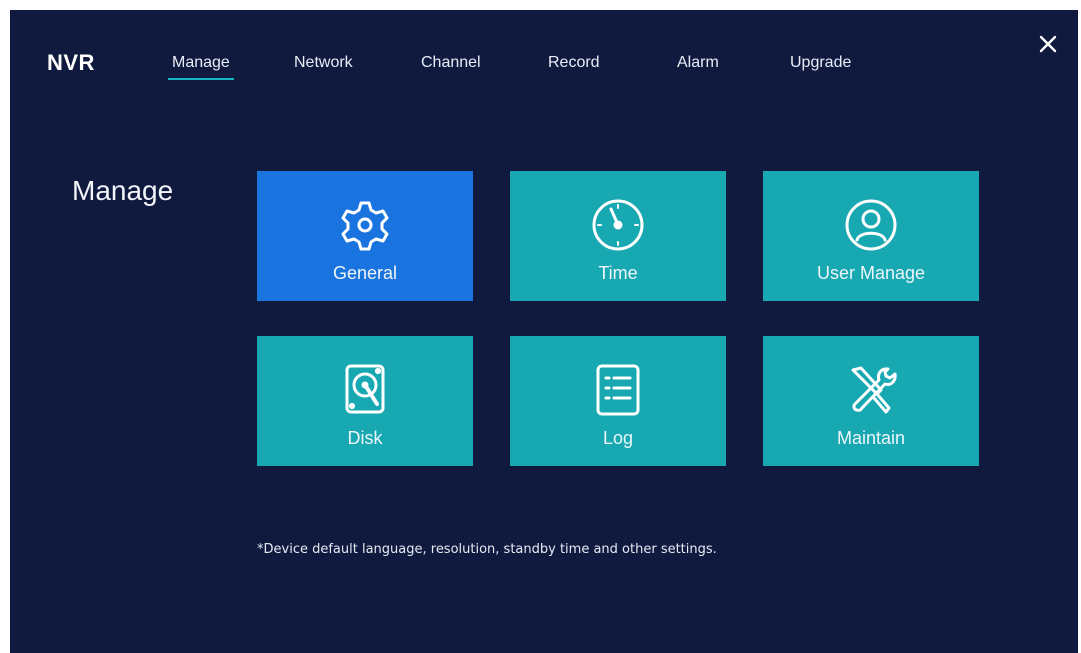 Image resolution: width=1081 pixels, height=653 pixels. What do you see at coordinates (201, 67) in the screenshot?
I see `tab-manage: Manage` at bounding box center [201, 67].